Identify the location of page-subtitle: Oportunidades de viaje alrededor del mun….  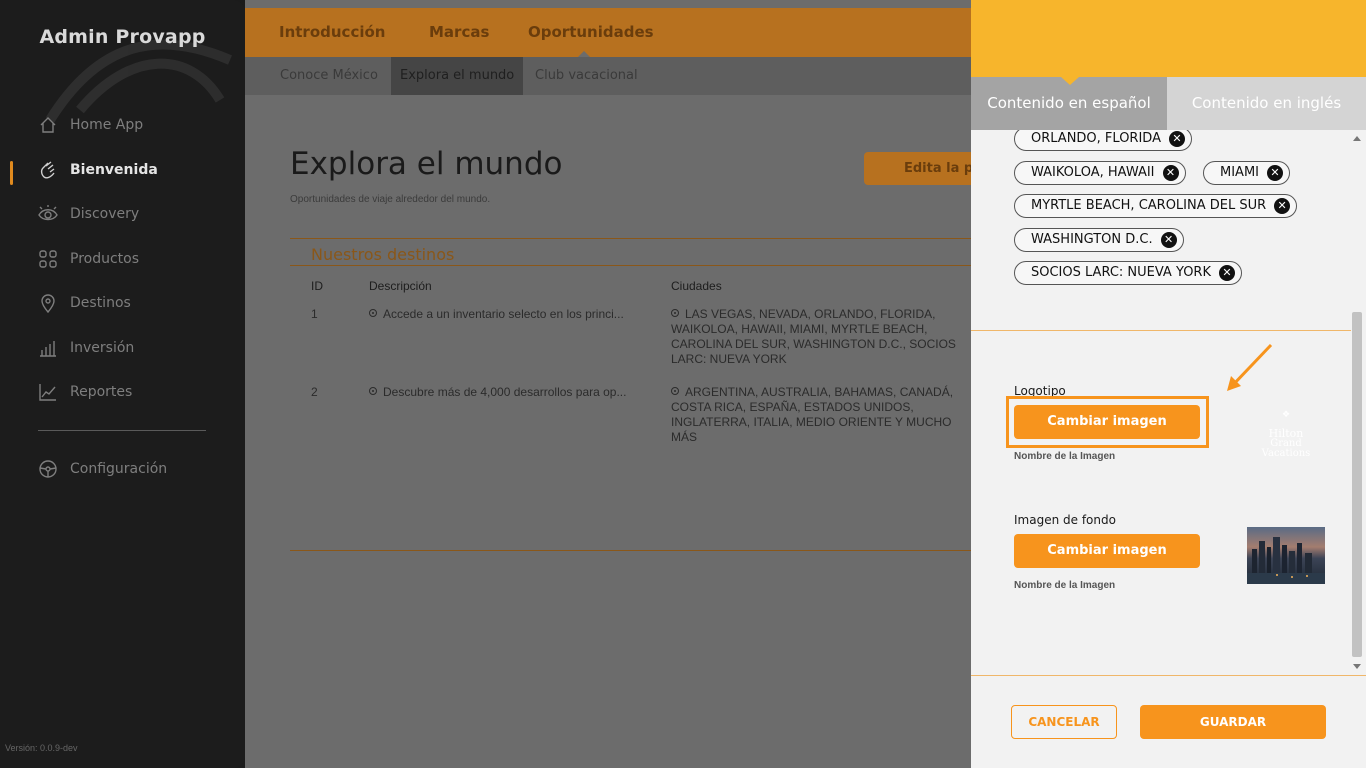
(390, 199).